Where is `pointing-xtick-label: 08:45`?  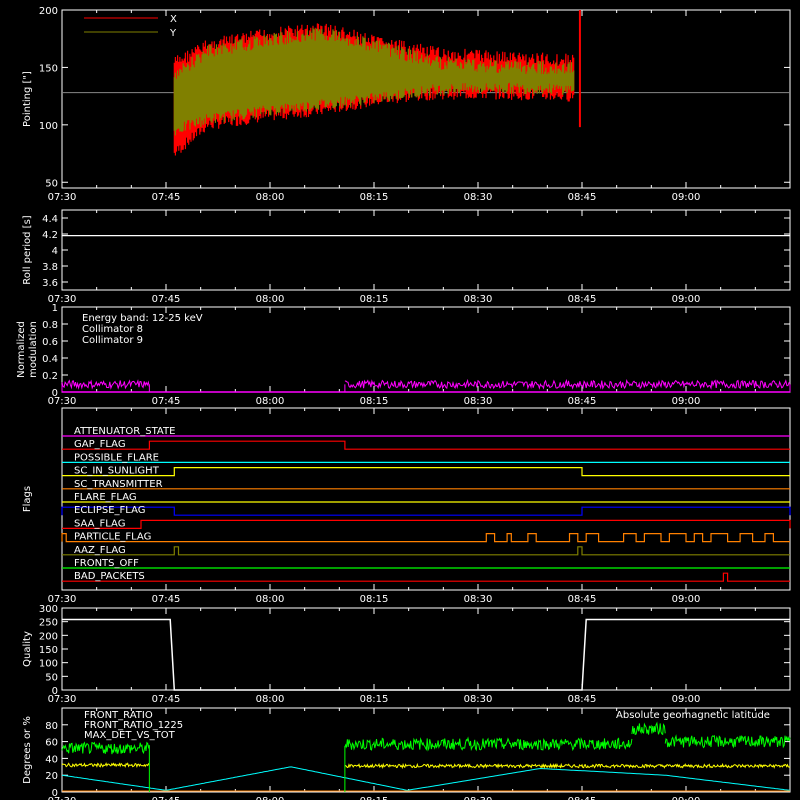
pointing-xtick-label: 08:45 is located at coordinates (582, 197).